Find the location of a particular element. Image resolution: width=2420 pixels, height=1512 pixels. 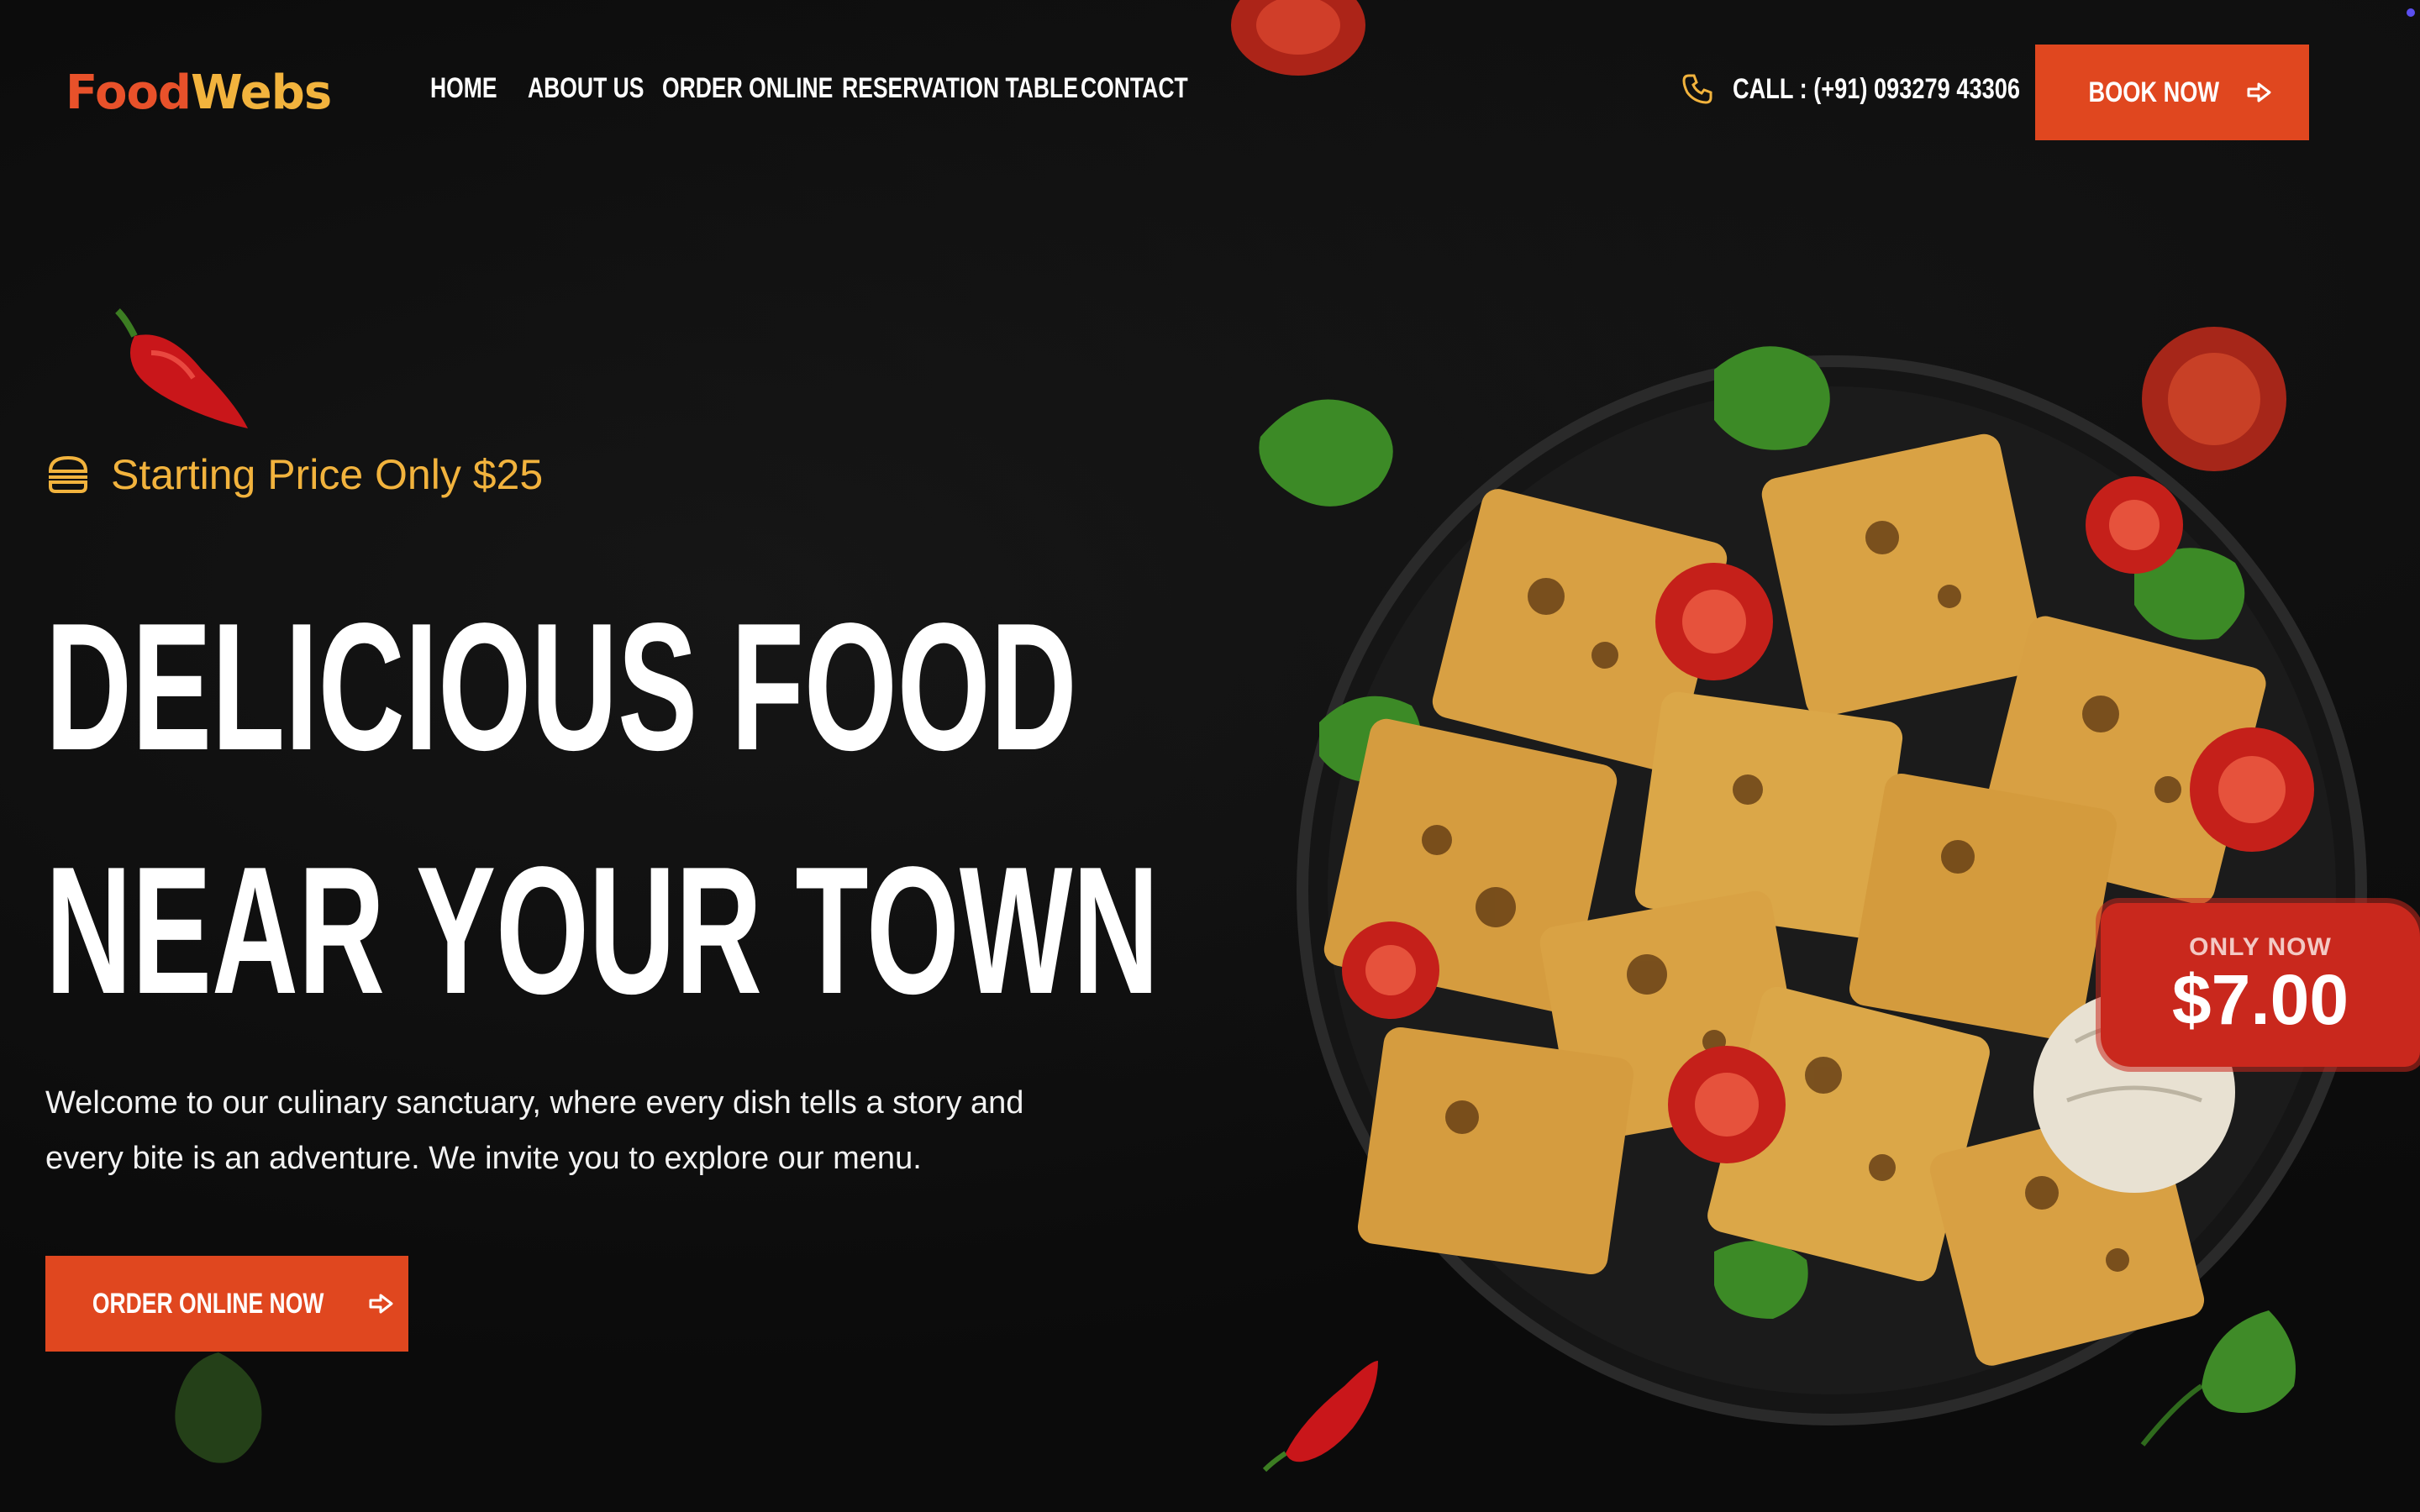

status-dot is located at coordinates (2411, 12).